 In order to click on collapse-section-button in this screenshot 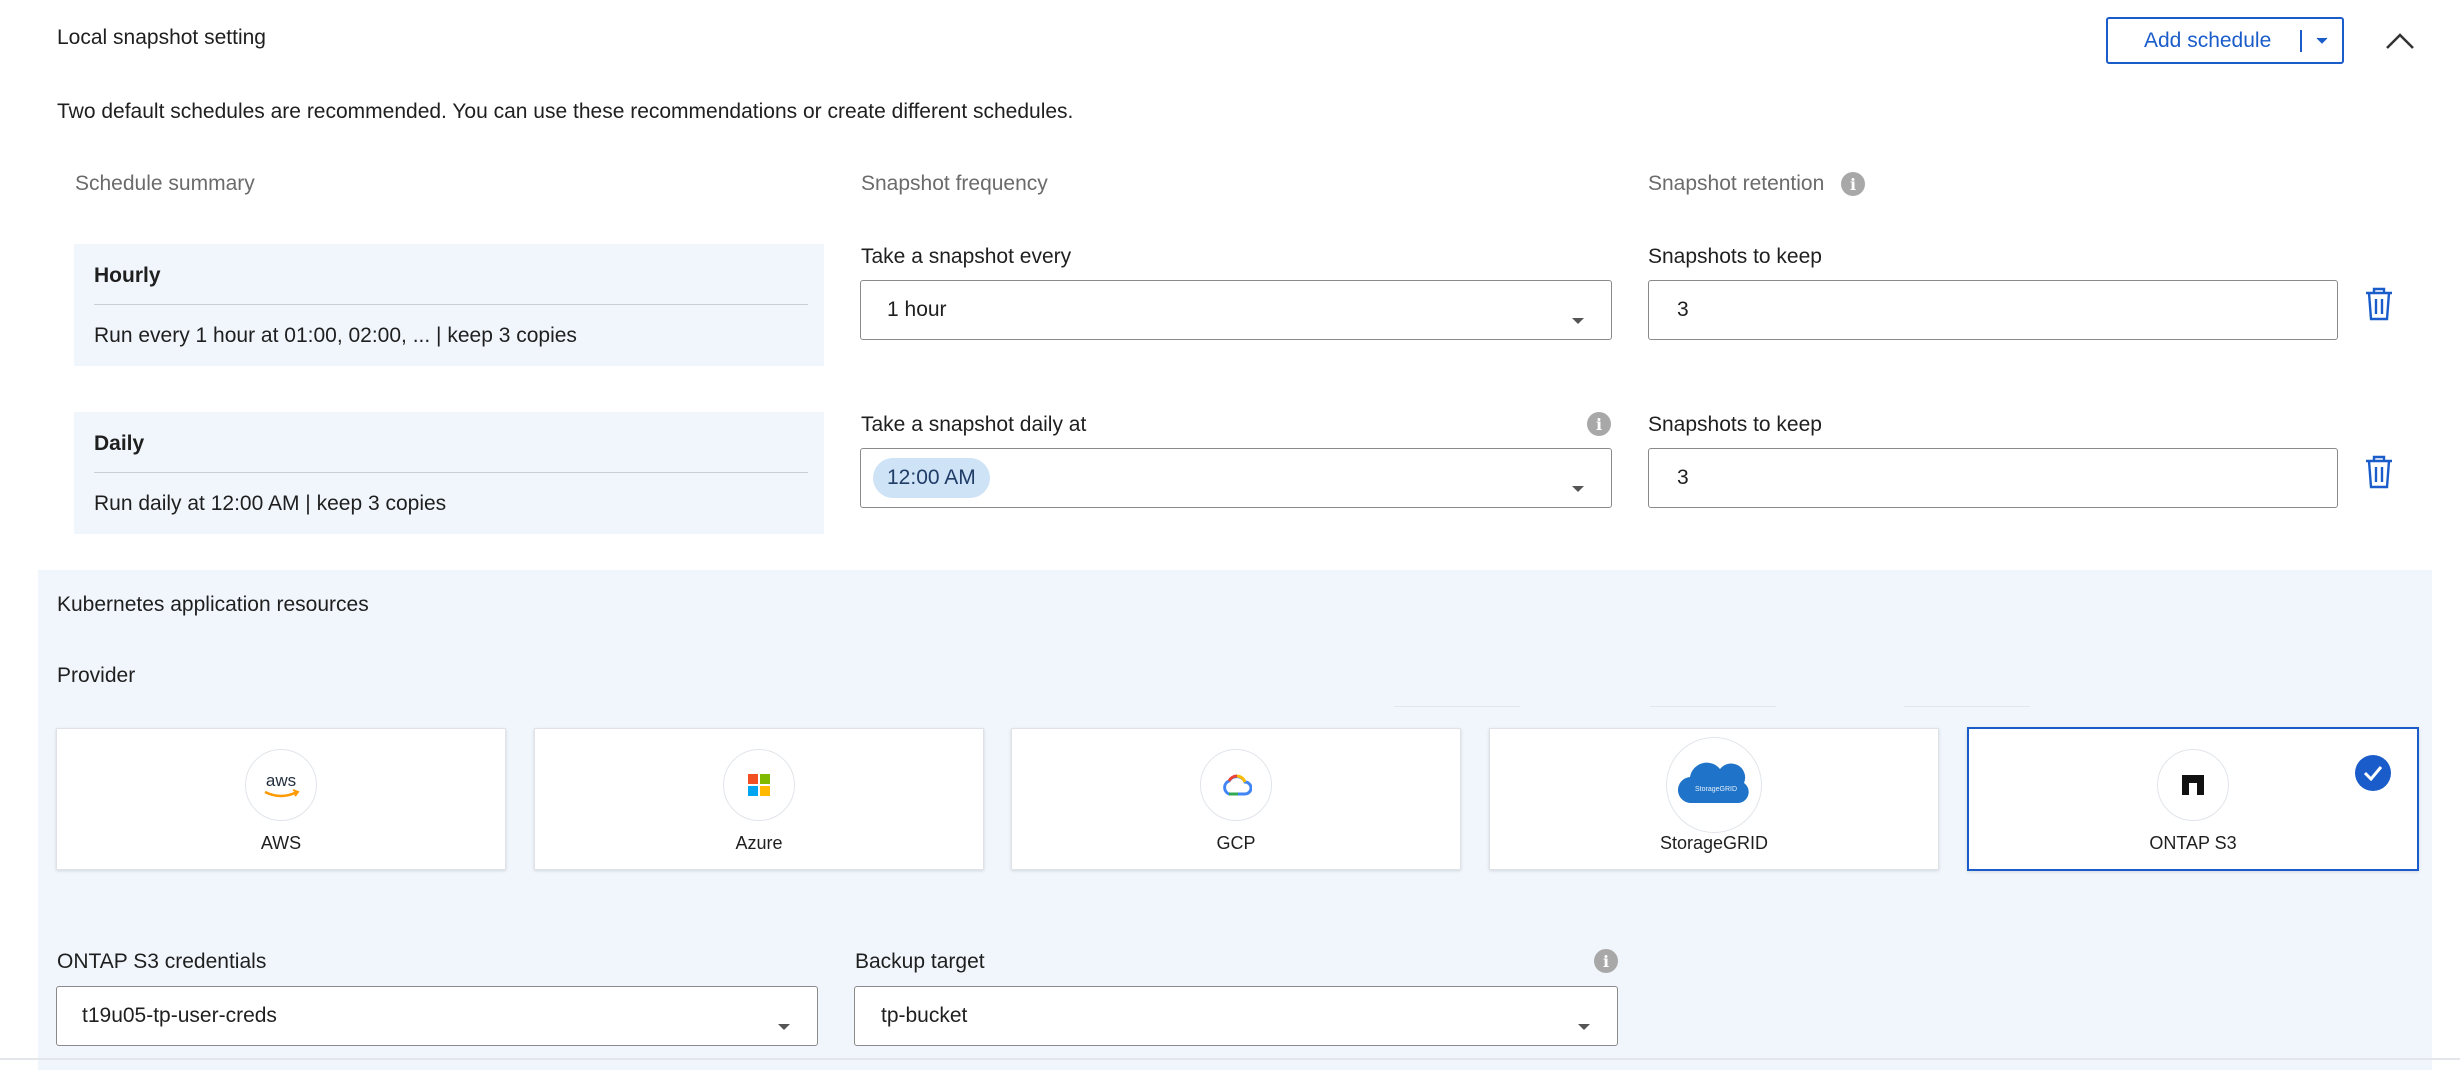, I will do `click(2400, 41)`.